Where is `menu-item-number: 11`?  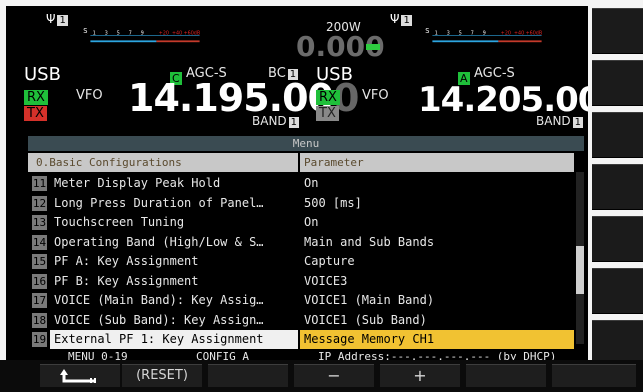
menu-item-number: 11 is located at coordinates (39, 183).